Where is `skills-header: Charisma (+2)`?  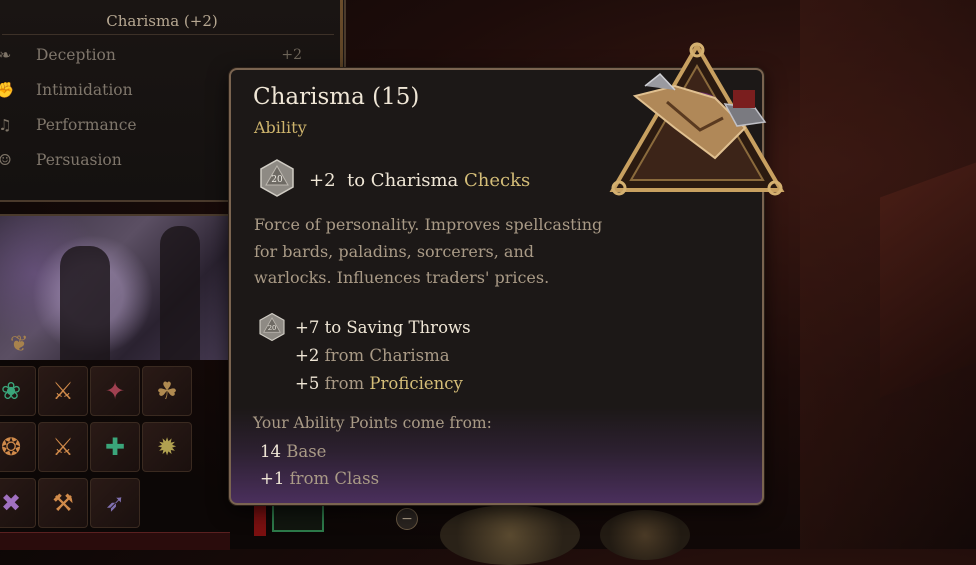
skills-header: Charisma (+2) is located at coordinates (162, 21).